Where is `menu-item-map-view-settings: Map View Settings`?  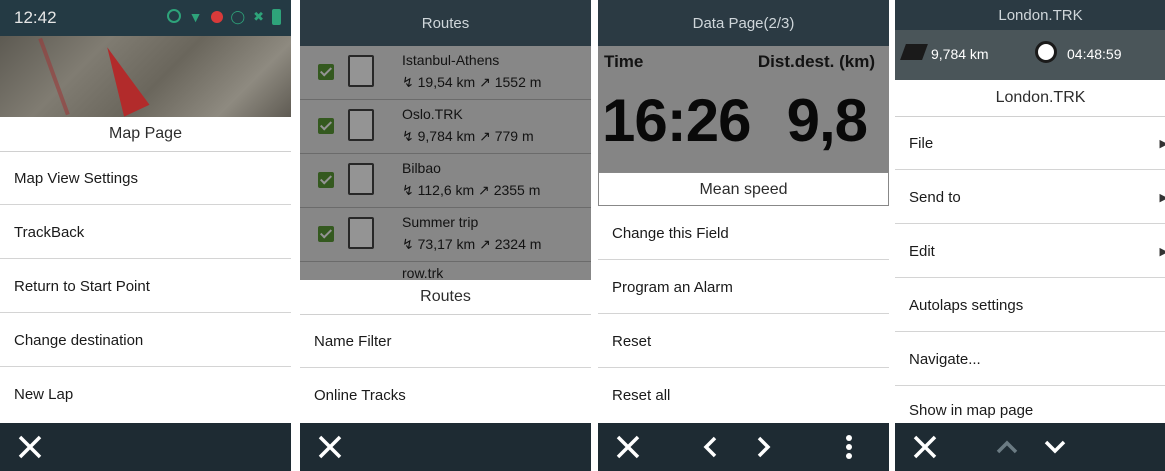
menu-item-map-view-settings: Map View Settings is located at coordinates (145, 178).